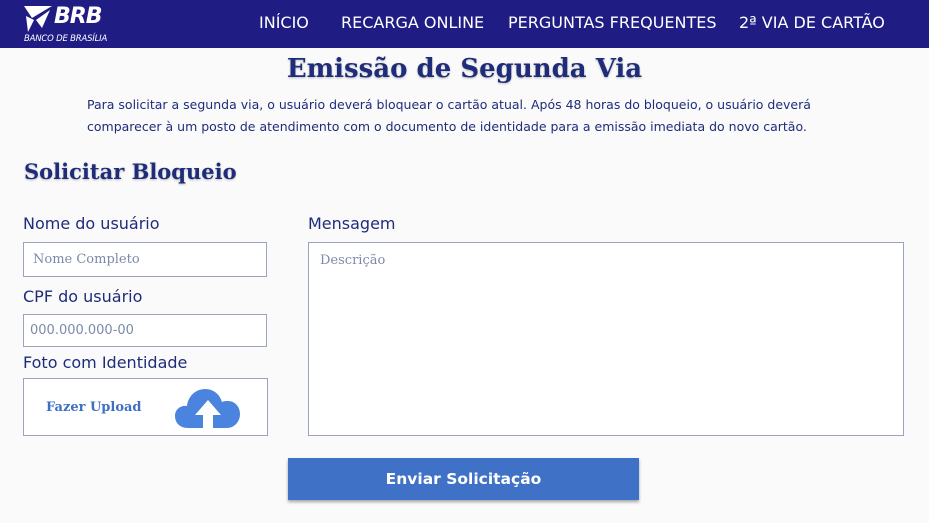 Image resolution: width=929 pixels, height=523 pixels. What do you see at coordinates (145, 259) in the screenshot?
I see `name-input: Nome Completo` at bounding box center [145, 259].